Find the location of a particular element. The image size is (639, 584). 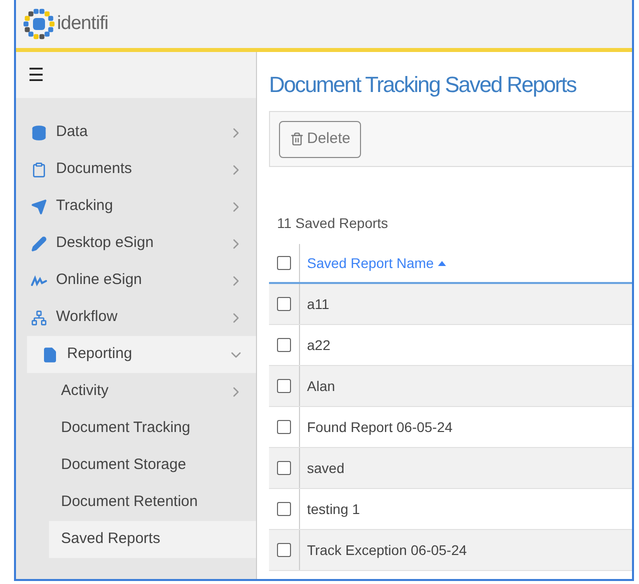

table-row: Found Report 06-05-24 is located at coordinates (450, 427).